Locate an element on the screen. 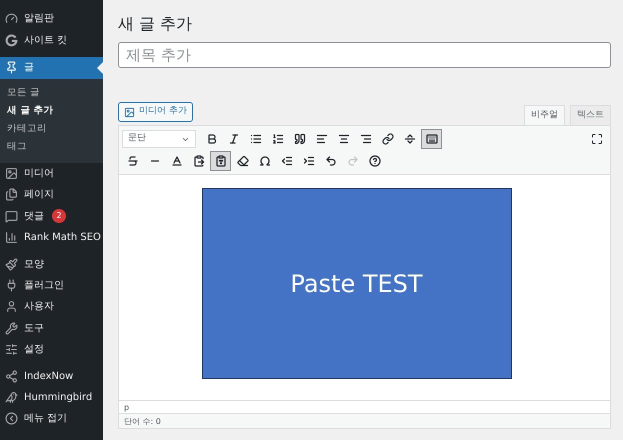 The height and width of the screenshot is (440, 623). sidebar-item: 댓글 2 is located at coordinates (51, 216).